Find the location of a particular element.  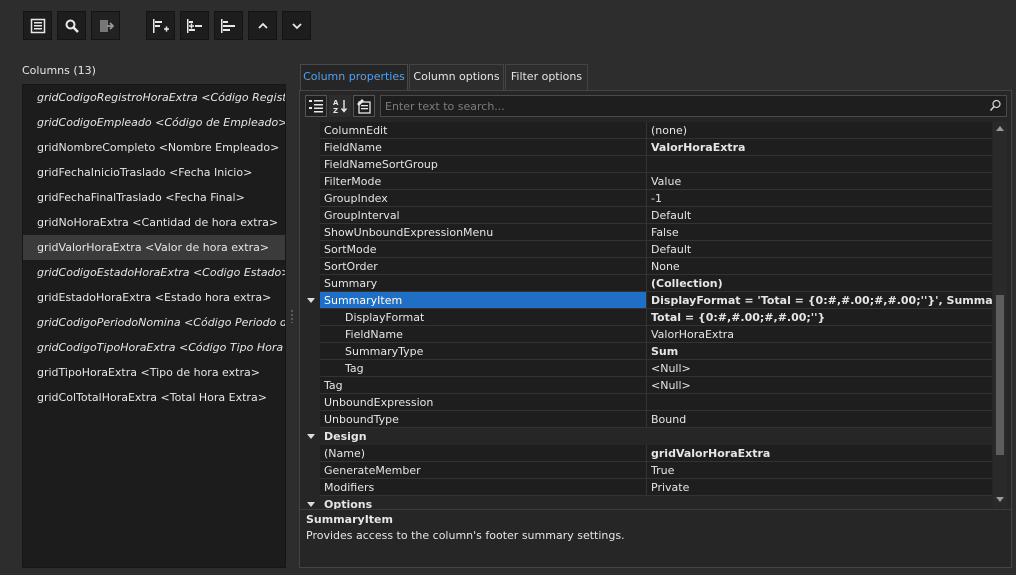

property-value: (none) is located at coordinates (819, 130).